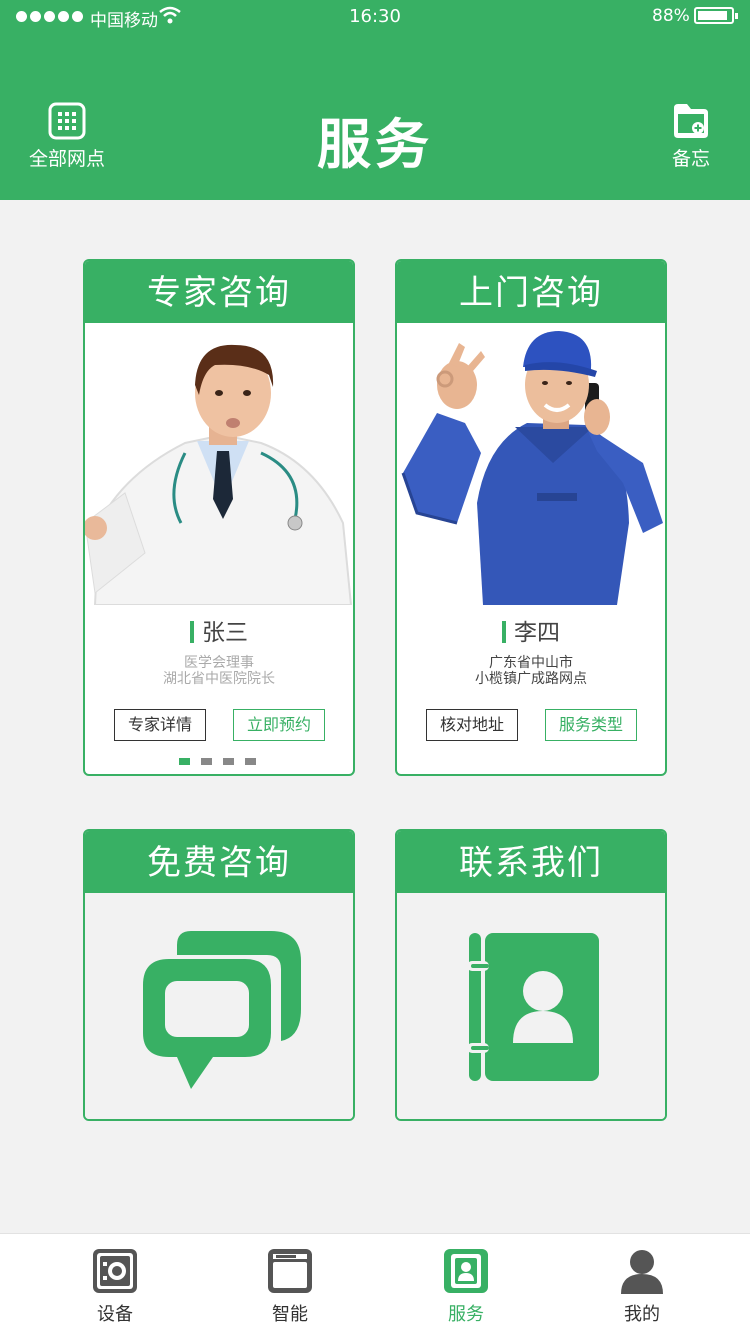 This screenshot has height=1335, width=750. I want to click on technician-outlet: 小榄镇广成路网点, so click(531, 679).